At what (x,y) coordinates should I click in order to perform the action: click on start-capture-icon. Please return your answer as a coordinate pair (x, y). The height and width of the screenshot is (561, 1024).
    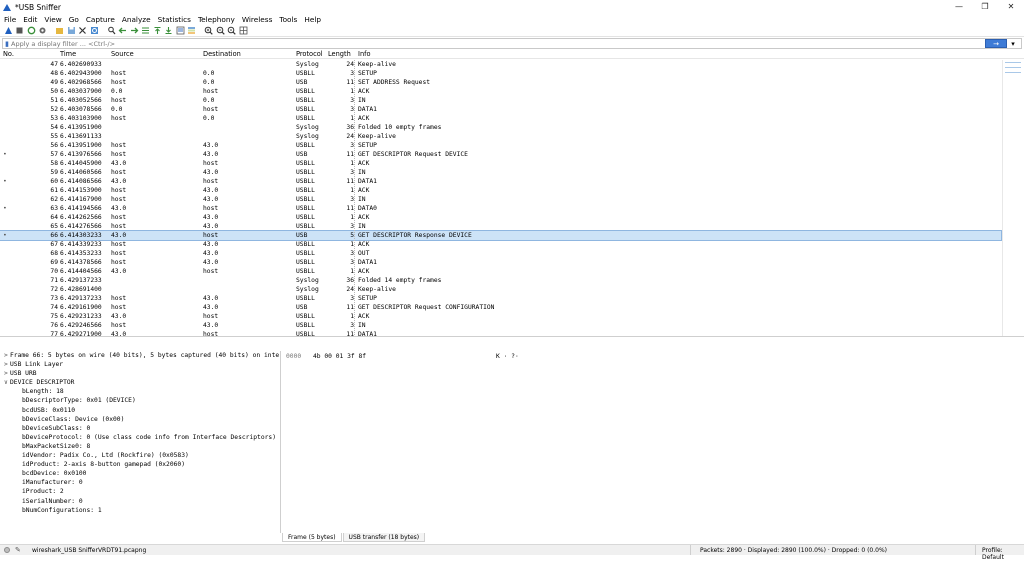
    Looking at the image, I should click on (8, 30).